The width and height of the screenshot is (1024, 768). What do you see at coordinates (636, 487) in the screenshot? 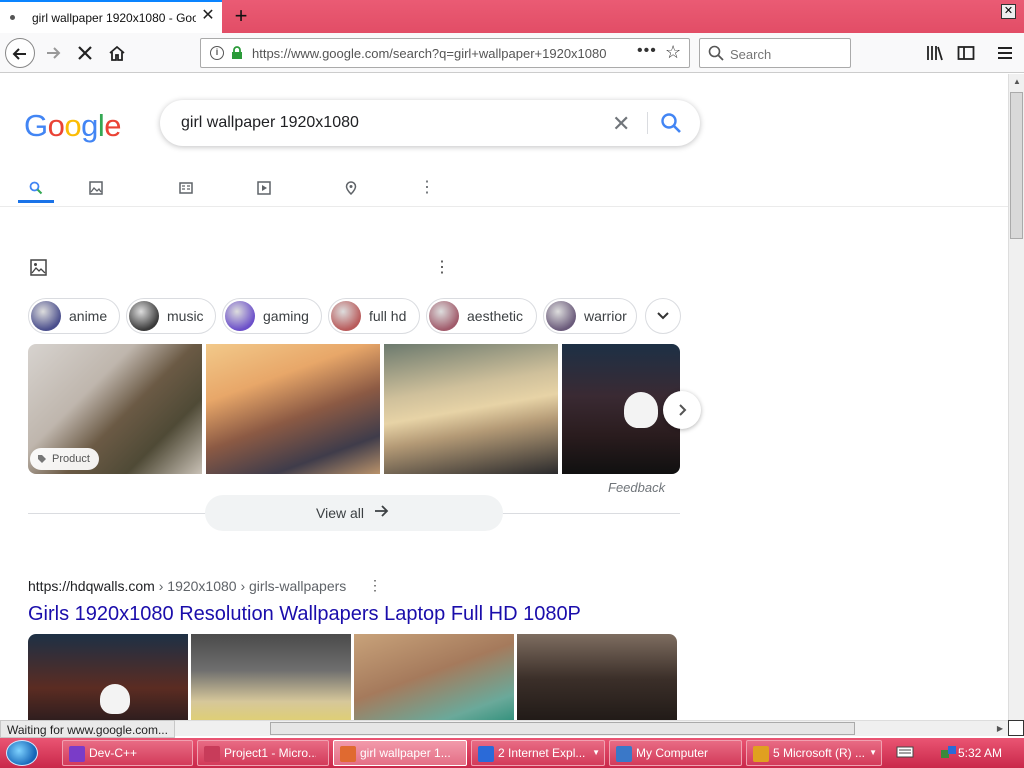
I see `feedback-link: Feedback` at bounding box center [636, 487].